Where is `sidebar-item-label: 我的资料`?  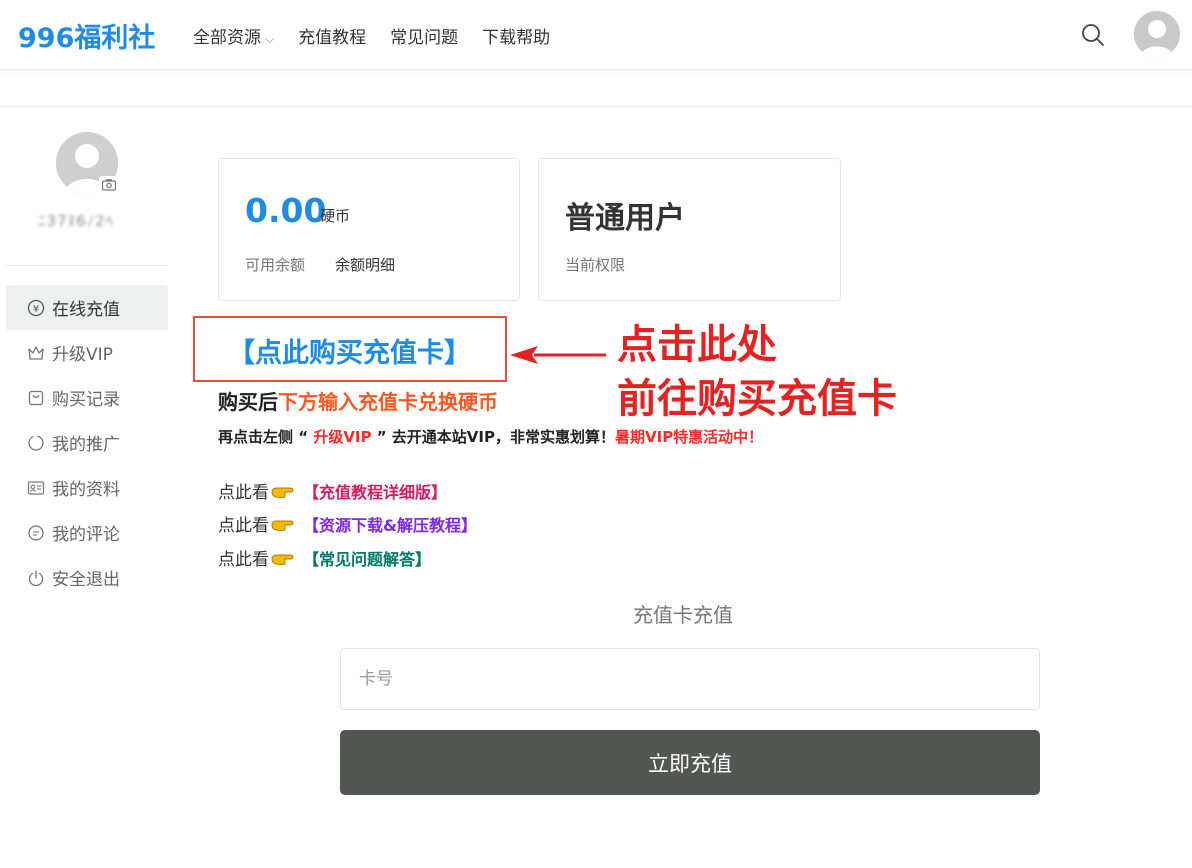 sidebar-item-label: 我的资料 is located at coordinates (86, 490).